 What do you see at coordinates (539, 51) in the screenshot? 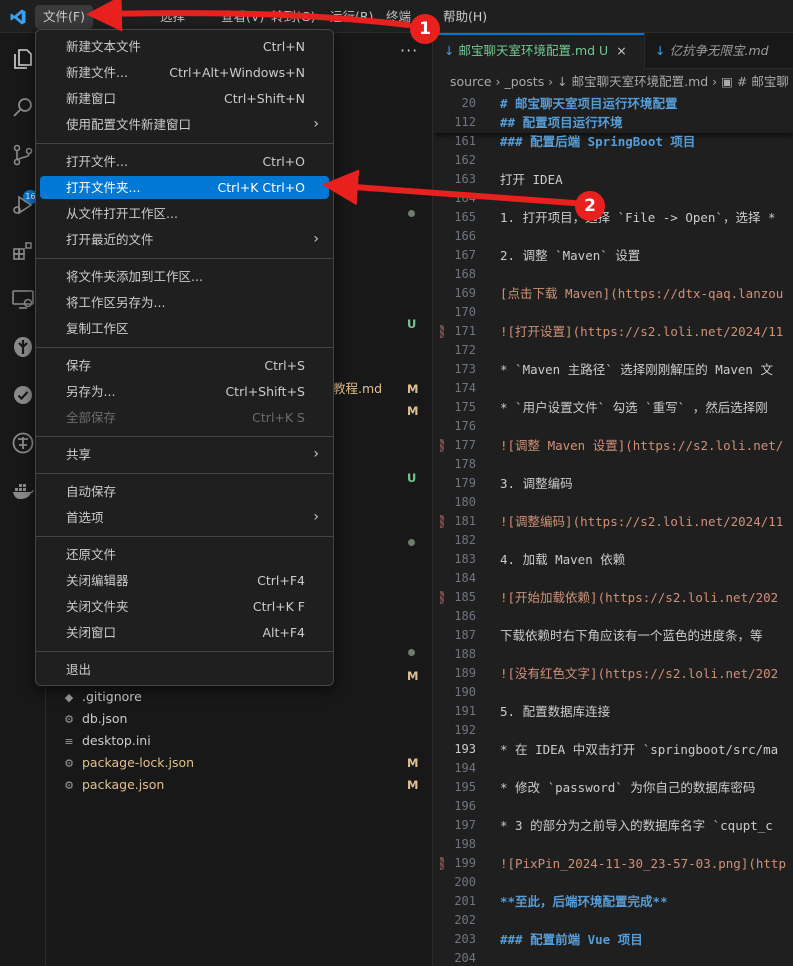
I see `tab-active-file: ↓ 邮宝聊天室环境配置.md U ×` at bounding box center [539, 51].